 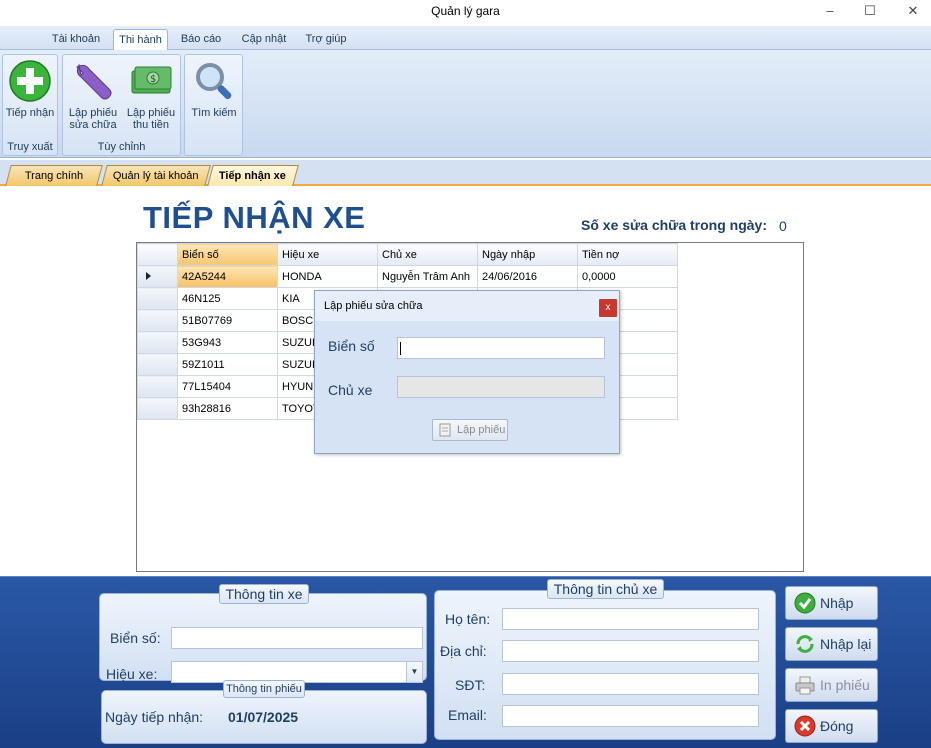 What do you see at coordinates (157, 254) in the screenshot?
I see `grid-corner` at bounding box center [157, 254].